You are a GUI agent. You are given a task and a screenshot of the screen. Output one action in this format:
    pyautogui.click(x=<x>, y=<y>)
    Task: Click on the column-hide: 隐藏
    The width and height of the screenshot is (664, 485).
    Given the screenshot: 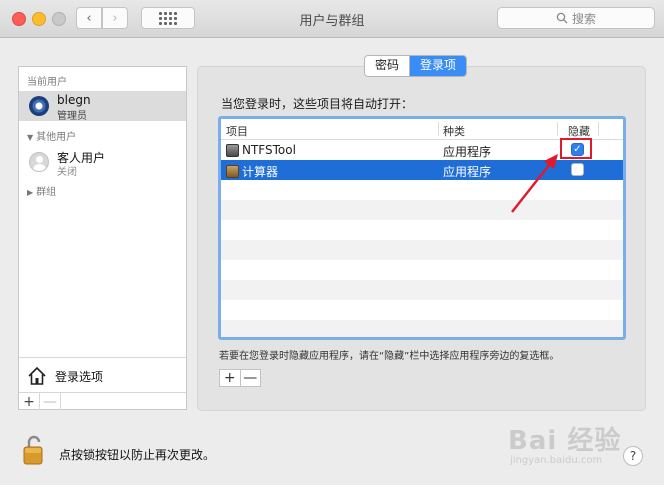 What is the action you would take?
    pyautogui.click(x=579, y=131)
    